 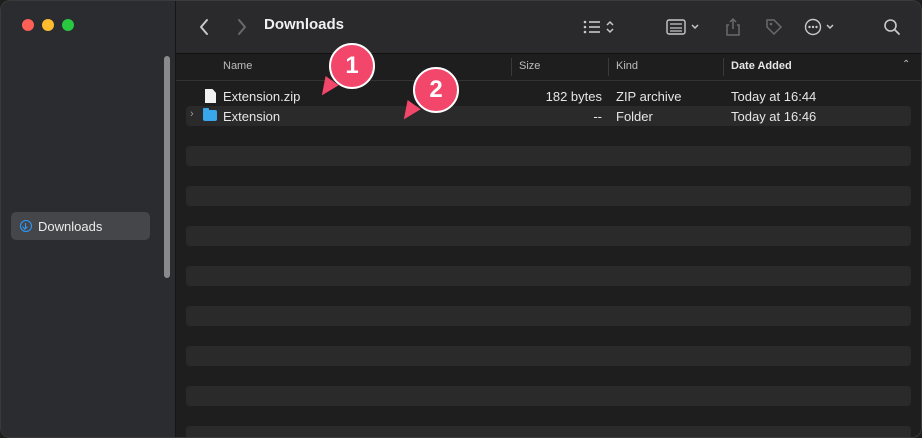 I want to click on sidebar-item-downloads: Downloads, so click(x=80, y=226).